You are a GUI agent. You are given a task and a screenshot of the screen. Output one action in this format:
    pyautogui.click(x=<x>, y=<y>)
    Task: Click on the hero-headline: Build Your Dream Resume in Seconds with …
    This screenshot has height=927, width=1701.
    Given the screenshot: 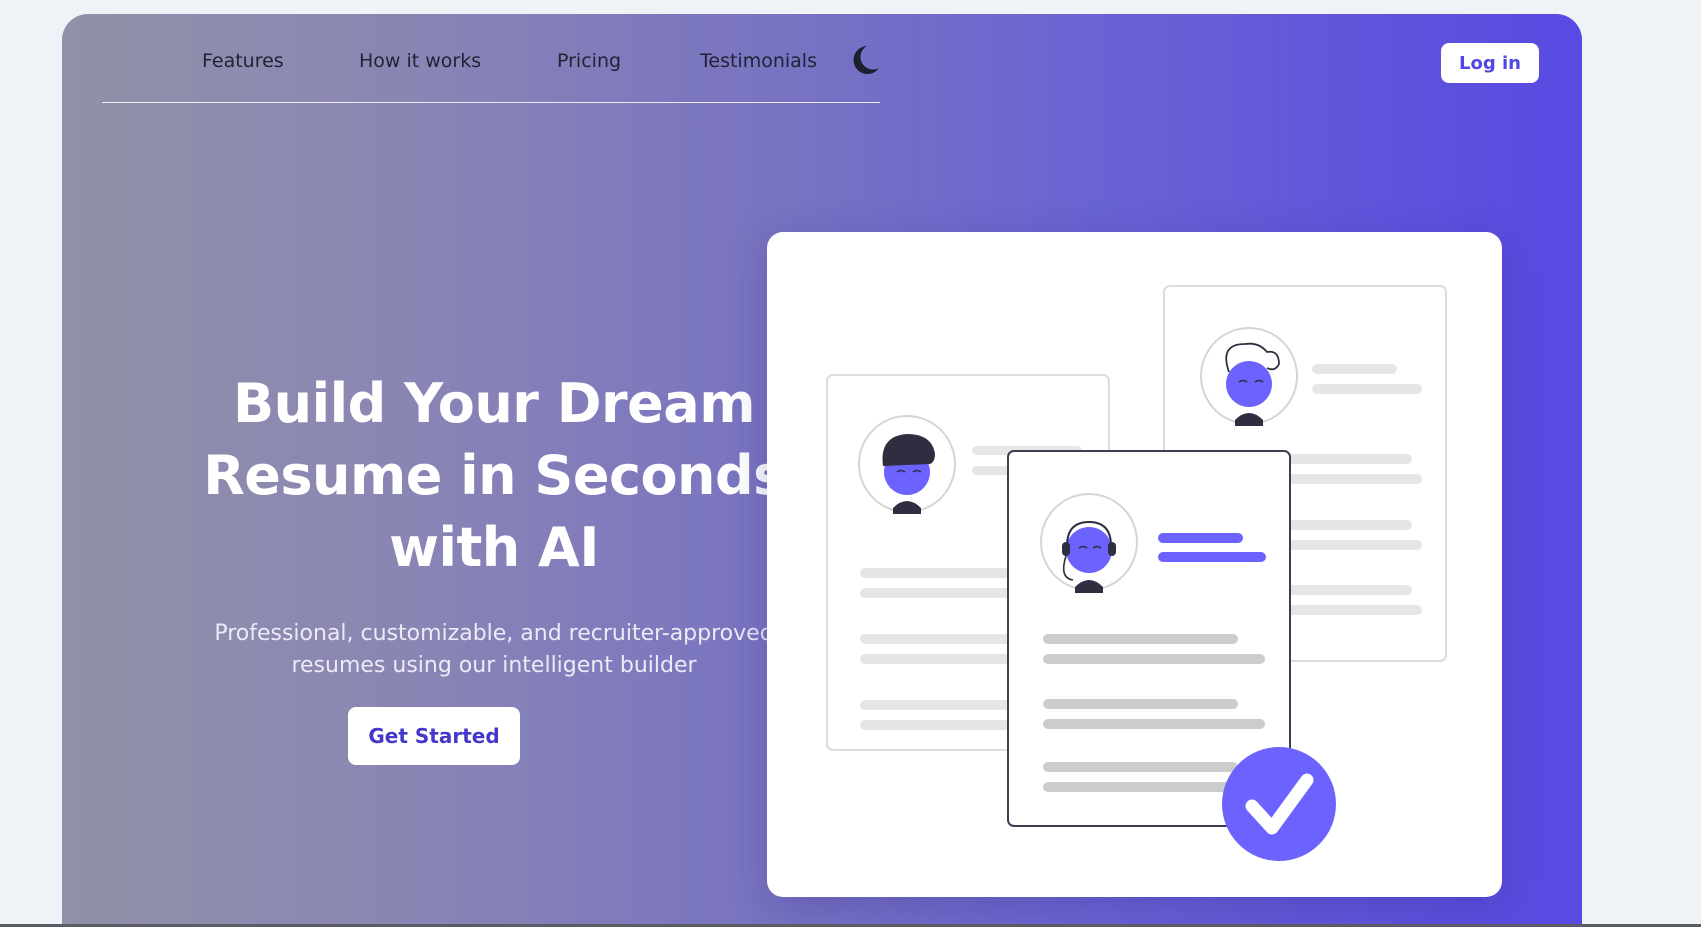 What is the action you would take?
    pyautogui.click(x=494, y=476)
    